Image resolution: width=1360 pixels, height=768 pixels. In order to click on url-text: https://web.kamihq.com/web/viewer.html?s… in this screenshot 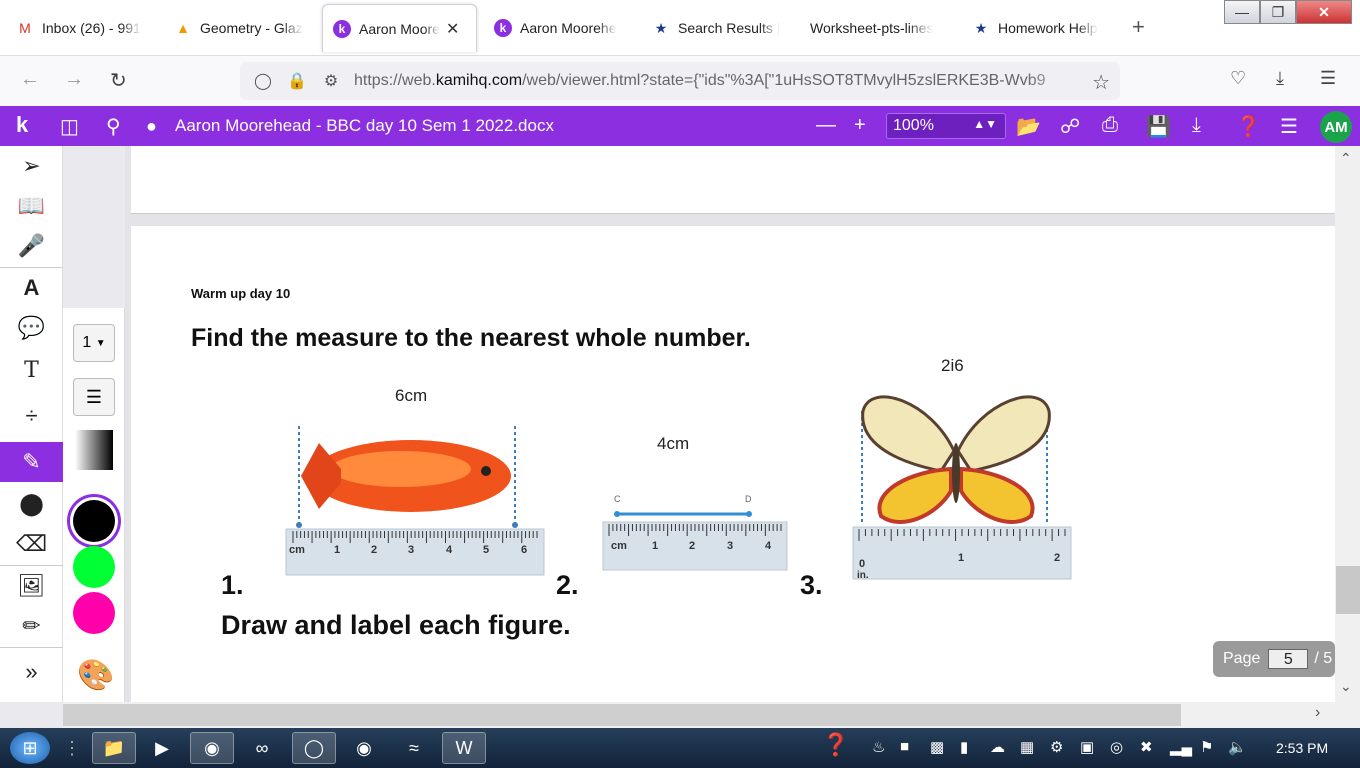, I will do `click(719, 81)`.